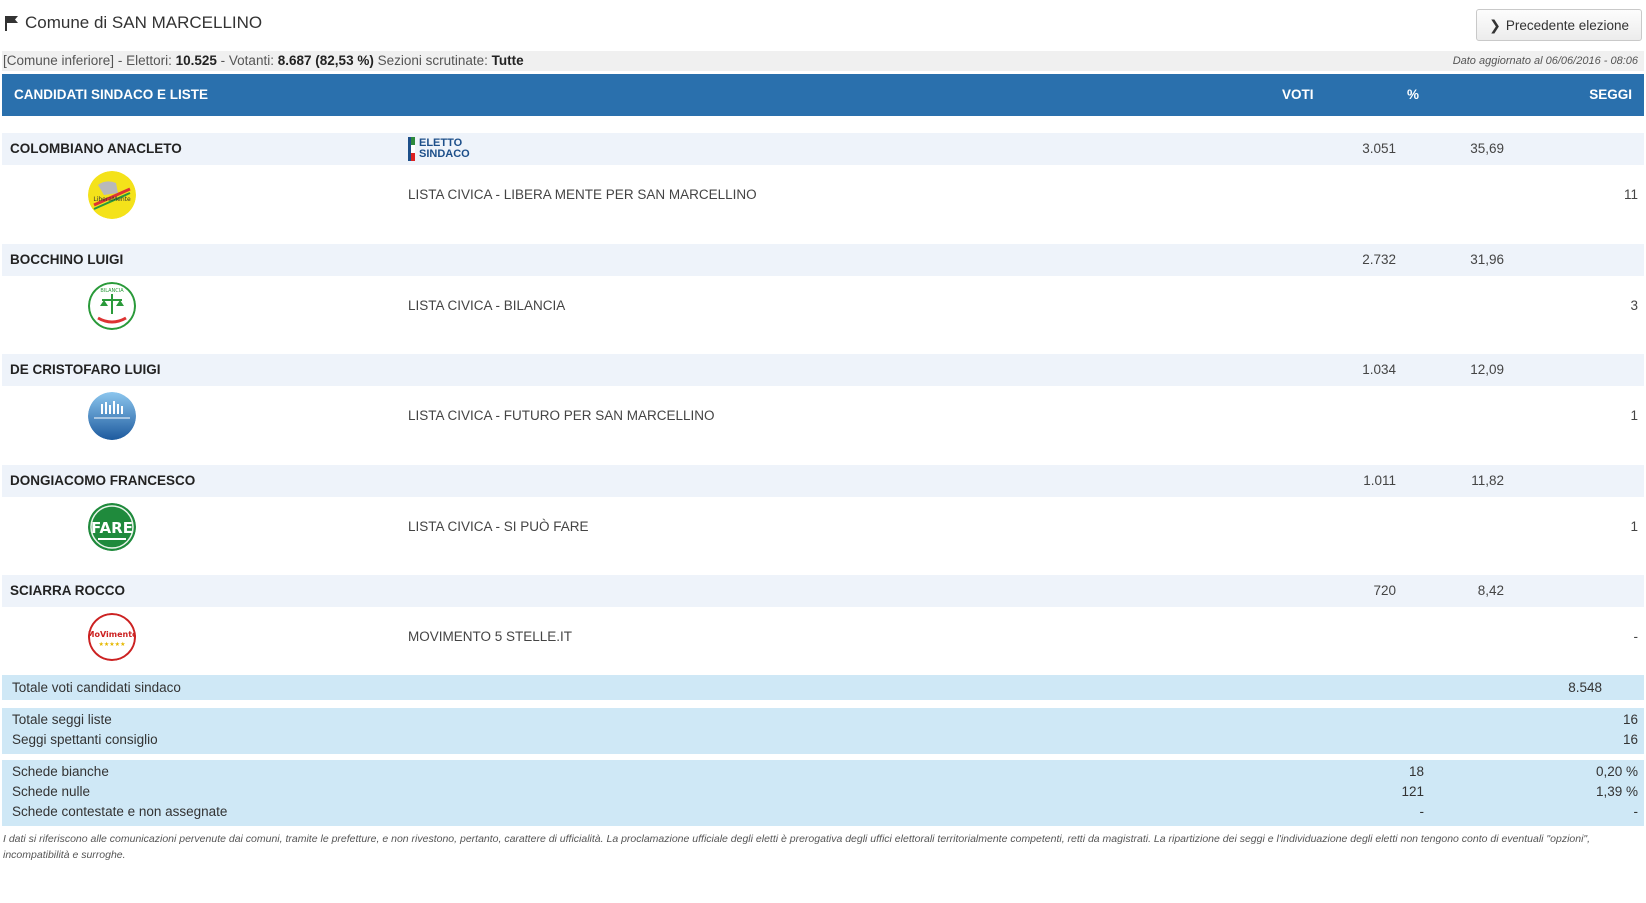  I want to click on movimento-5-stelle-logo-icon: MoVimento ★★★★★, so click(112, 637).